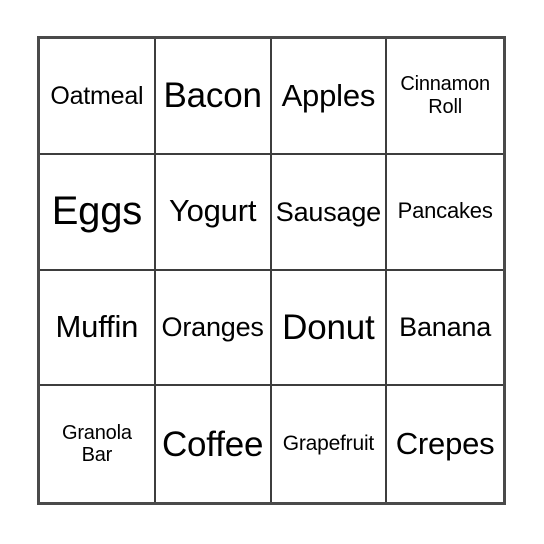 This screenshot has width=544, height=544. I want to click on bingo-cell: Pancakes, so click(445, 213).